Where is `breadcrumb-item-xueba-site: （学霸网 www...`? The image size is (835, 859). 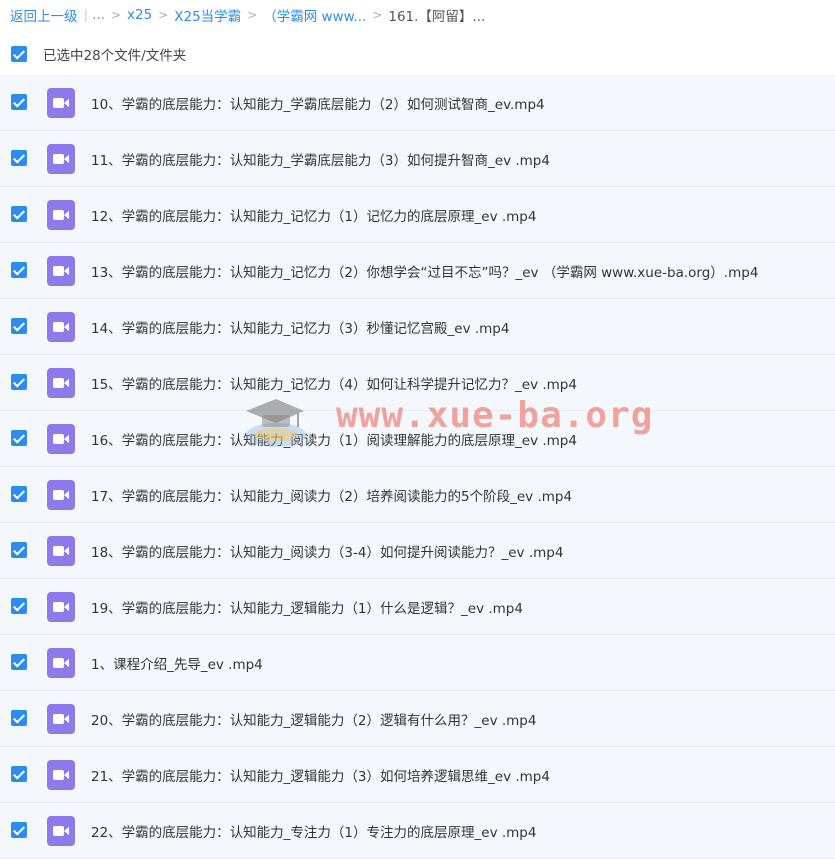
breadcrumb-item-xueba-site: （学霸网 www... is located at coordinates (314, 15).